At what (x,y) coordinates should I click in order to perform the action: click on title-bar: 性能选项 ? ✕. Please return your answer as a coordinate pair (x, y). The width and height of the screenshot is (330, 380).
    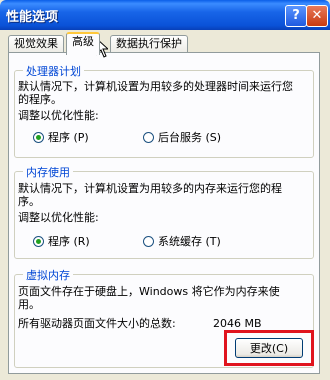
    Looking at the image, I should click on (165, 15).